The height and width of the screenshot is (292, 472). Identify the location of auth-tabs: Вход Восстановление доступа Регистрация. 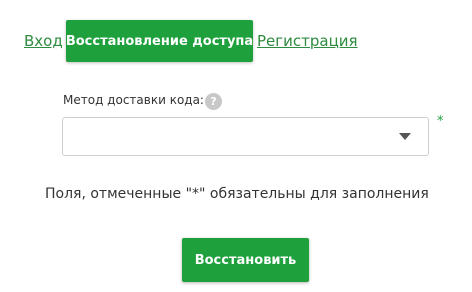
(244, 41).